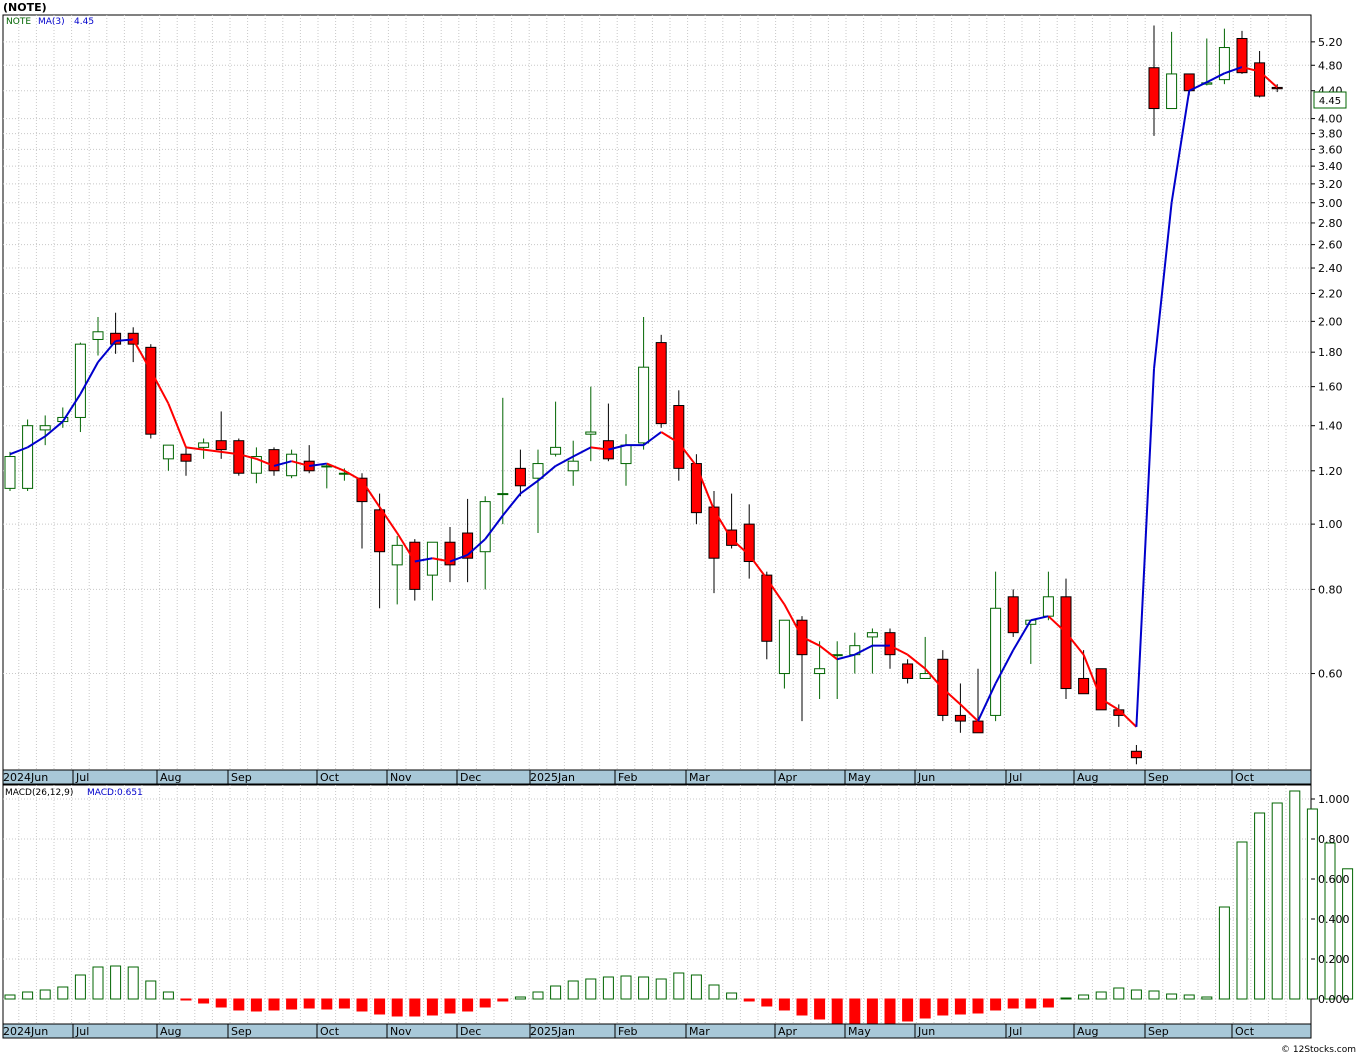 The width and height of the screenshot is (1360, 1060). What do you see at coordinates (1334, 959) in the screenshot?
I see `macd-tick-label: 0.200` at bounding box center [1334, 959].